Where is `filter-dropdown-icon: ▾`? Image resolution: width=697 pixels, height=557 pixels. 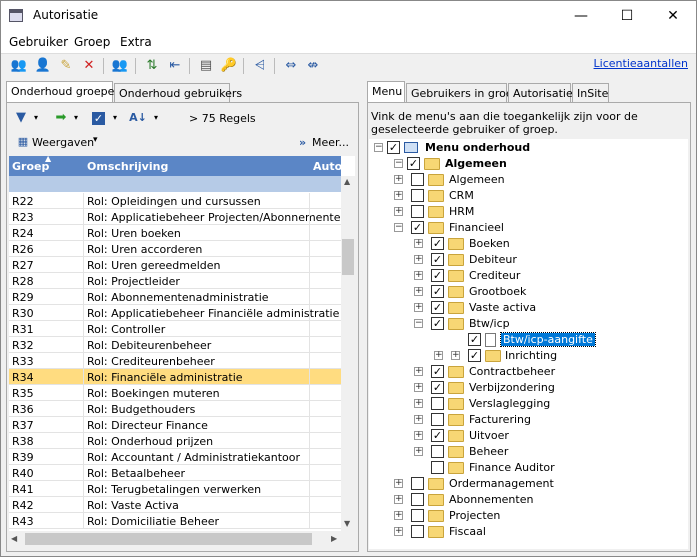
filter-dropdown-icon: ▾ is located at coordinates (36, 118).